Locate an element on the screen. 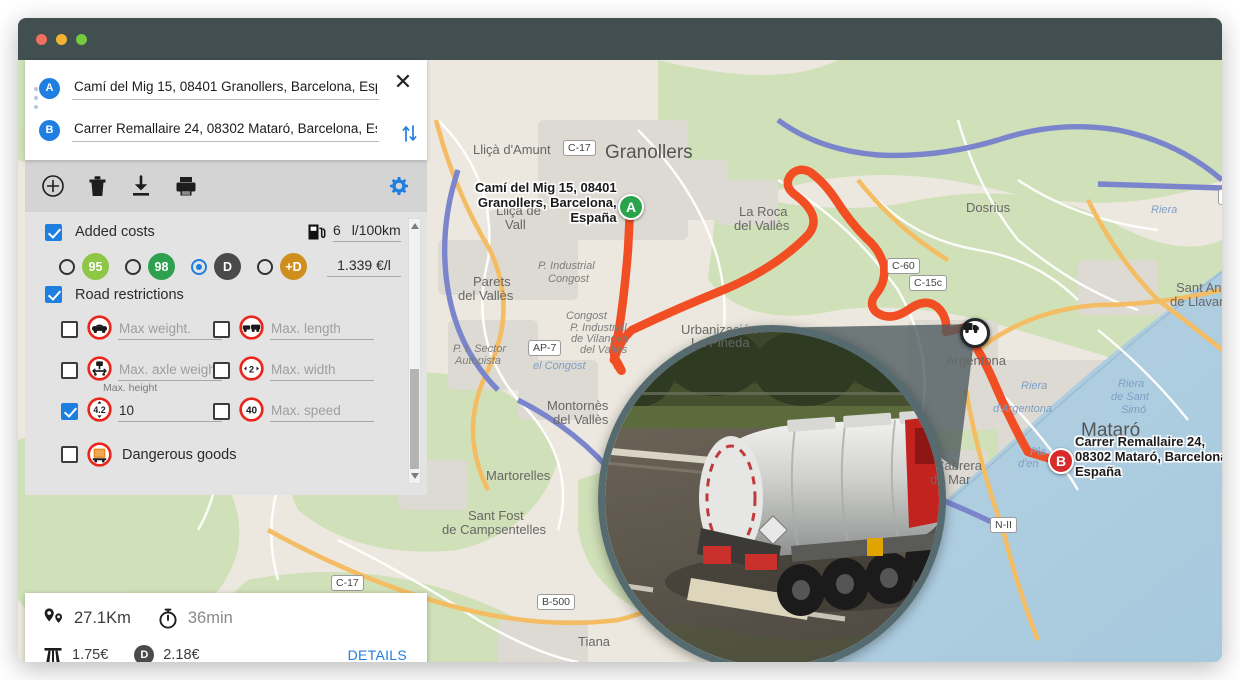 The width and height of the screenshot is (1240, 680). map-road-shield: N-II is located at coordinates (1003, 525).